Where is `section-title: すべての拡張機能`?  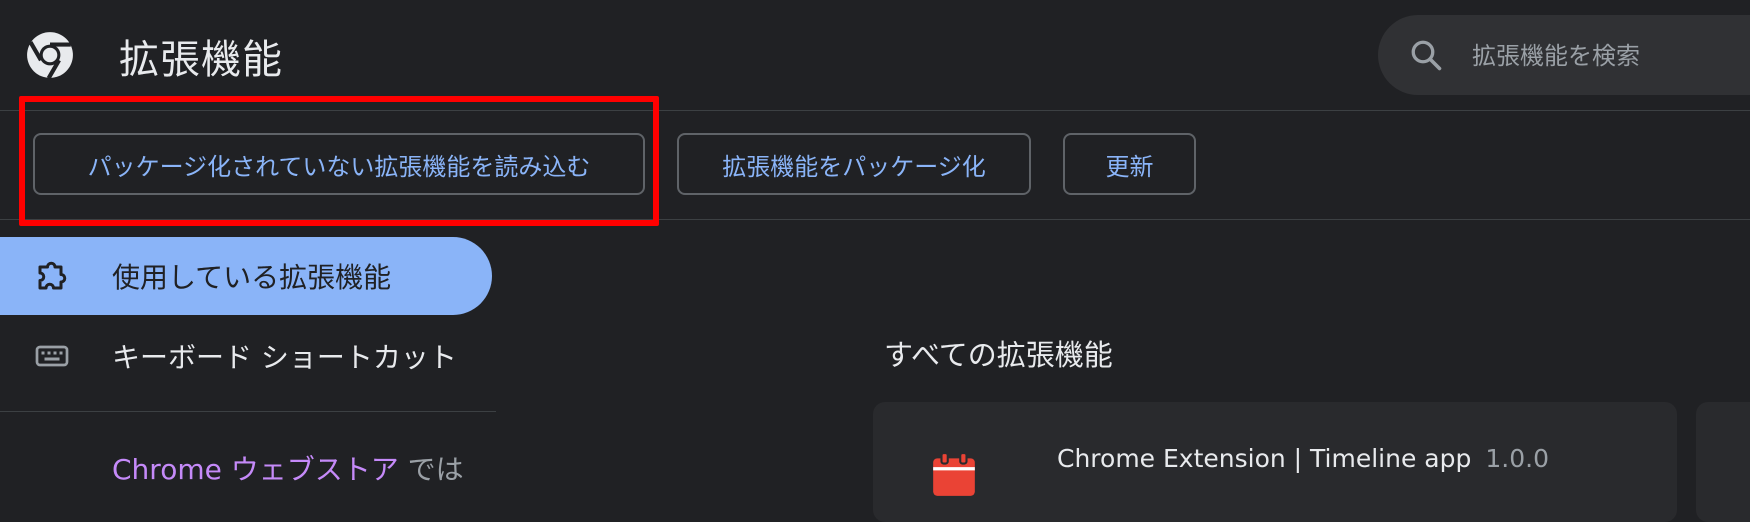
section-title: すべての拡張機能 is located at coordinates (998, 355).